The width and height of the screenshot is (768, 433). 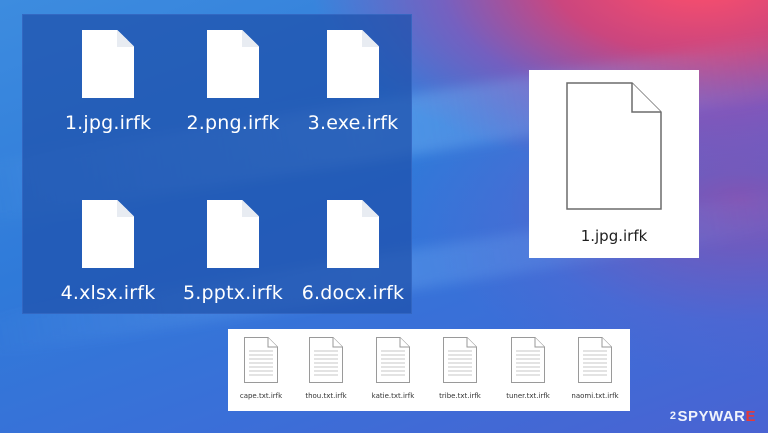 I want to click on watermark-logo: 2SPYWARE, so click(x=713, y=416).